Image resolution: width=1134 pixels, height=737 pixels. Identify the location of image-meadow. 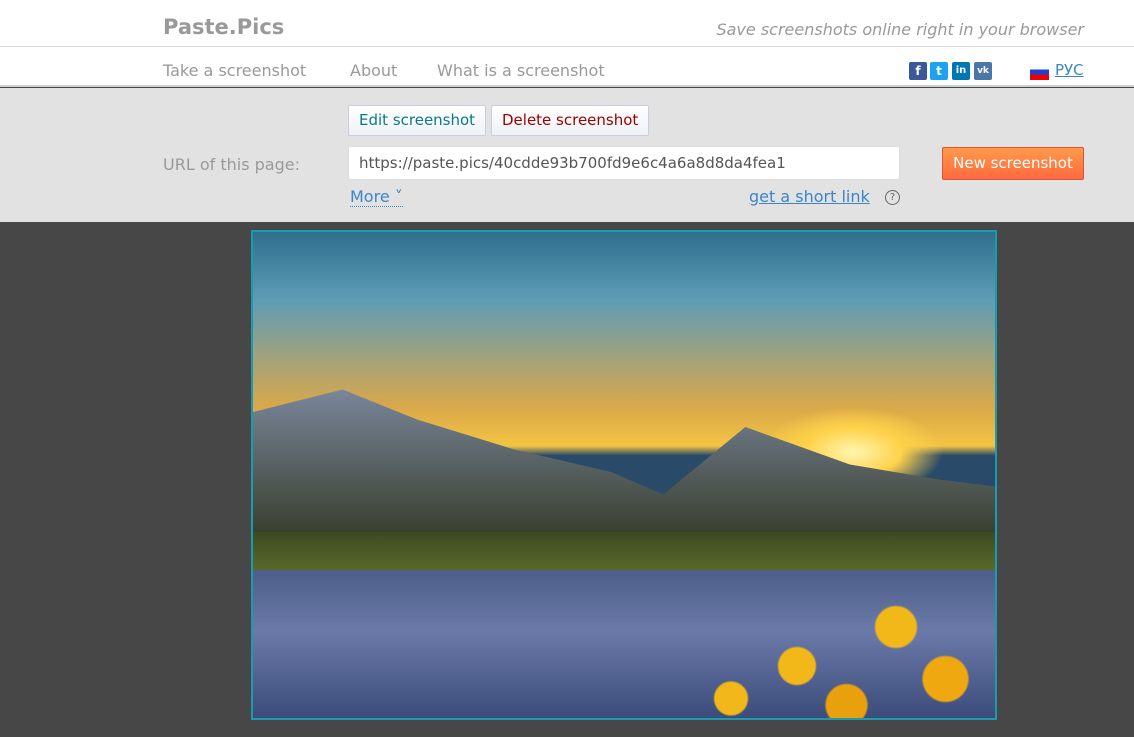
(624, 552).